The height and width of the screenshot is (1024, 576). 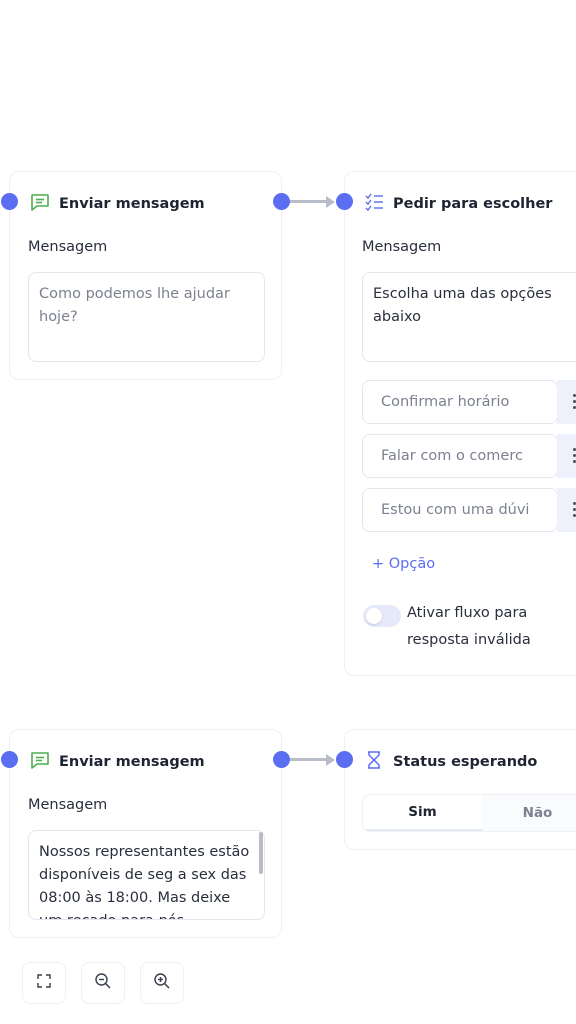 What do you see at coordinates (146, 317) in the screenshot?
I see `message-input: Como podemos lhe ajudar hoje?` at bounding box center [146, 317].